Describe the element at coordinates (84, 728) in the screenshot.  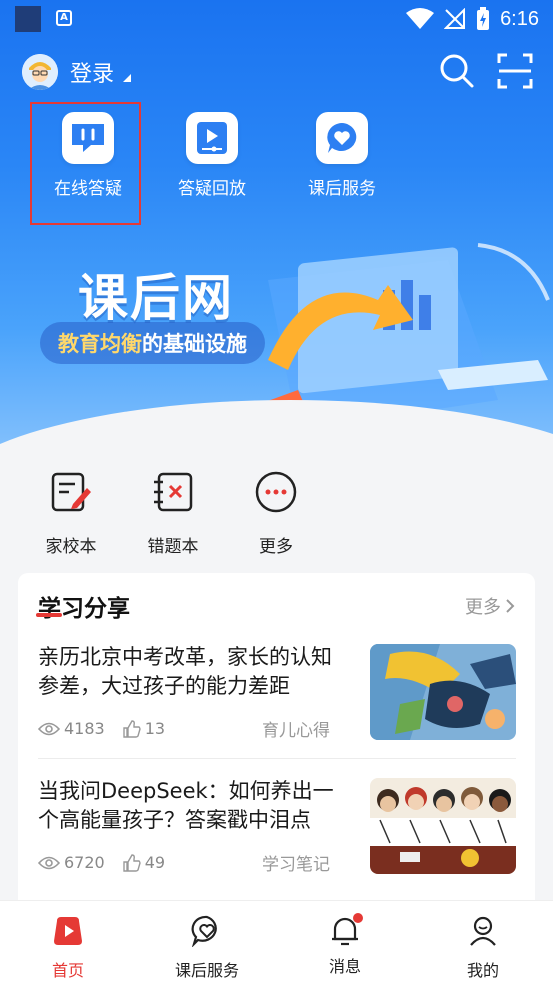
I see `view-count: 4183` at that location.